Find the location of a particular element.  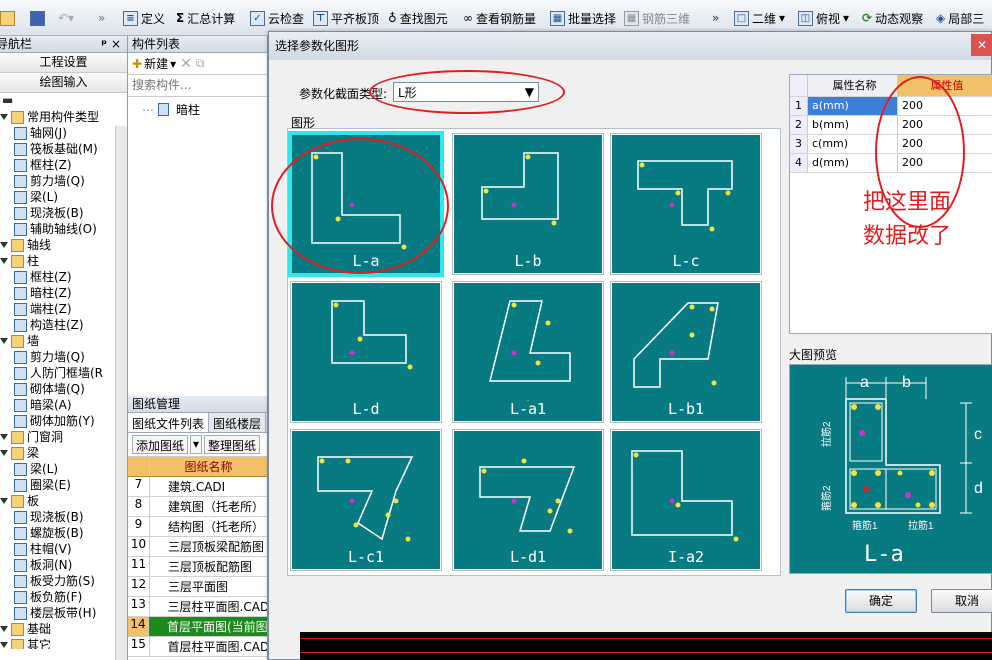

rebar-3d-button: ▦ 钢筋三维 is located at coordinates (657, 18).